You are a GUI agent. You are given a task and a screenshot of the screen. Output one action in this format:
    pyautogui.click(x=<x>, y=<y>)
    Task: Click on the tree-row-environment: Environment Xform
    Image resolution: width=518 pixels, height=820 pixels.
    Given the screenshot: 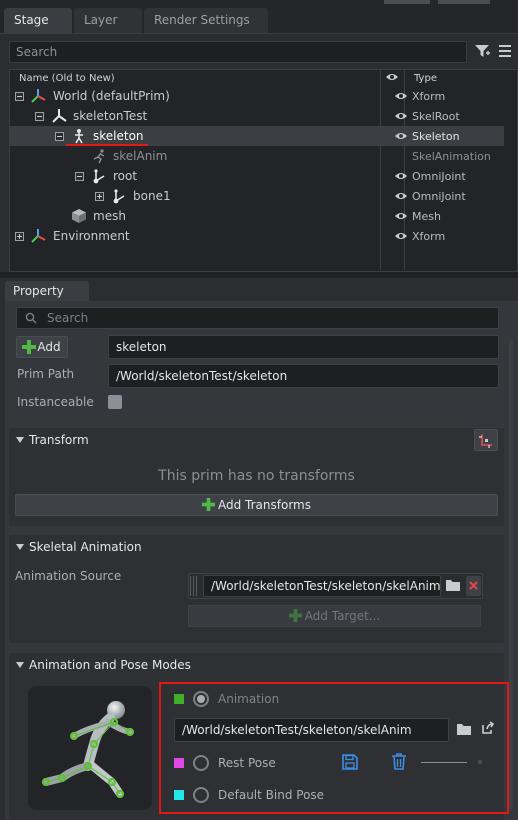 What is the action you would take?
    pyautogui.click(x=256, y=236)
    